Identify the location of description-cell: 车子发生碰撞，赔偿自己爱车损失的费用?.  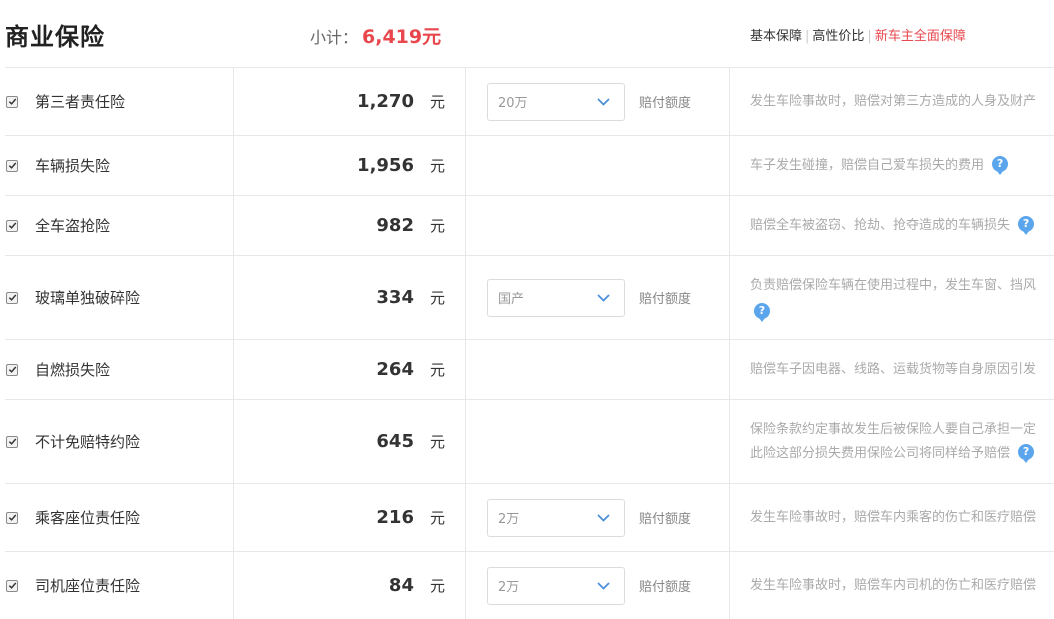
(892, 165).